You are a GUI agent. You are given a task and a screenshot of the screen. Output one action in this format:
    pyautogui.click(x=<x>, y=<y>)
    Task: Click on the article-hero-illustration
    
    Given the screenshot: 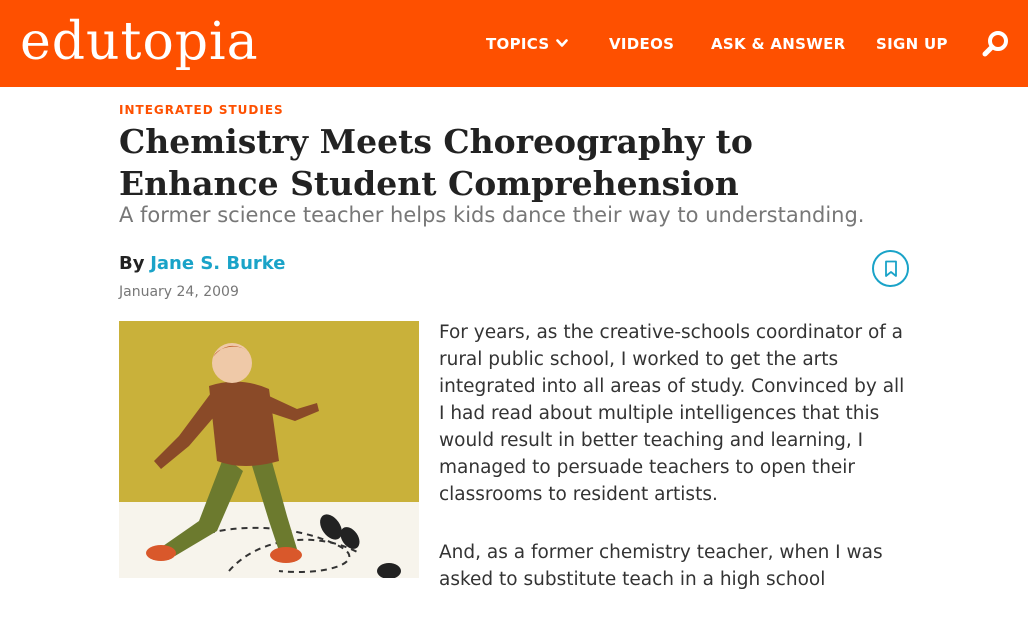 What is the action you would take?
    pyautogui.click(x=269, y=449)
    